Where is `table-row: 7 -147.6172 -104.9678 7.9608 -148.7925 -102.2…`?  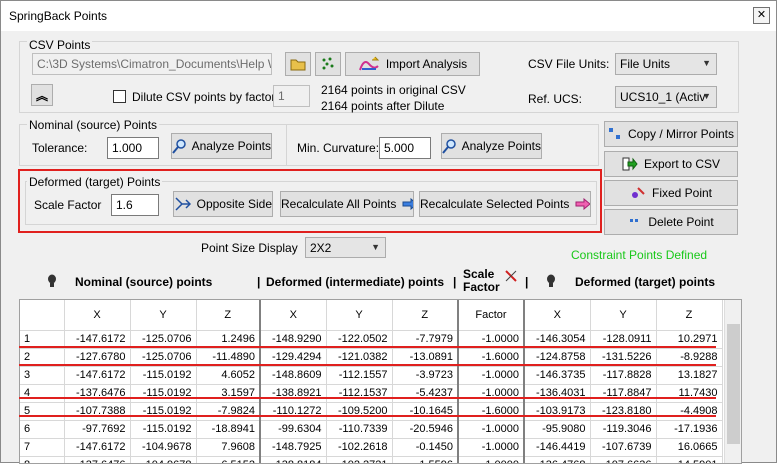 table-row: 7 -147.6172 -104.9678 7.9608 -148.7925 -102.2… is located at coordinates (371, 447).